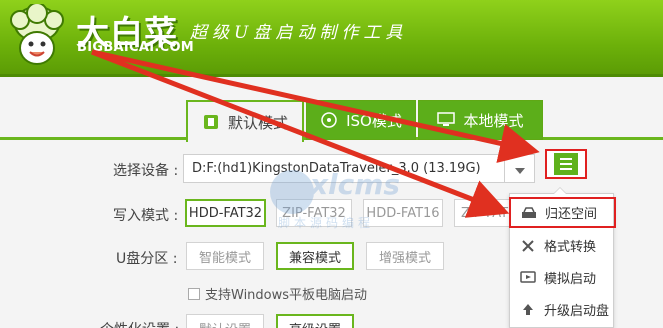 This screenshot has height=328, width=663. Describe the element at coordinates (493, 120) in the screenshot. I see `tab-label: 本地模式` at that location.